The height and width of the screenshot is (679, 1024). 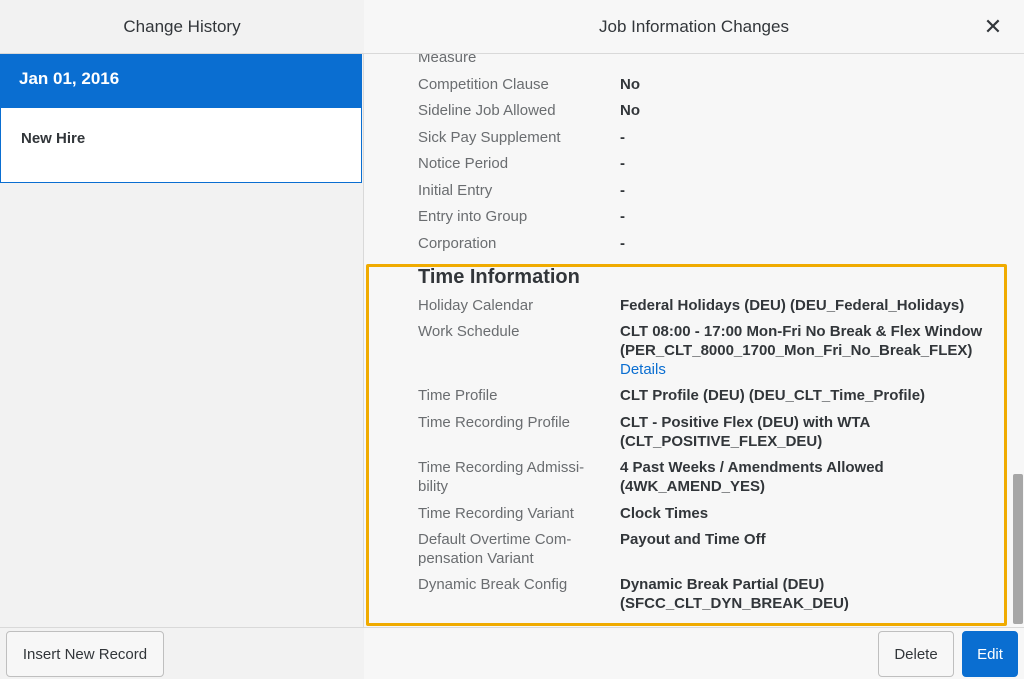 I want to click on time-recording-variant-label: Time Recording Variant, so click(x=496, y=513).